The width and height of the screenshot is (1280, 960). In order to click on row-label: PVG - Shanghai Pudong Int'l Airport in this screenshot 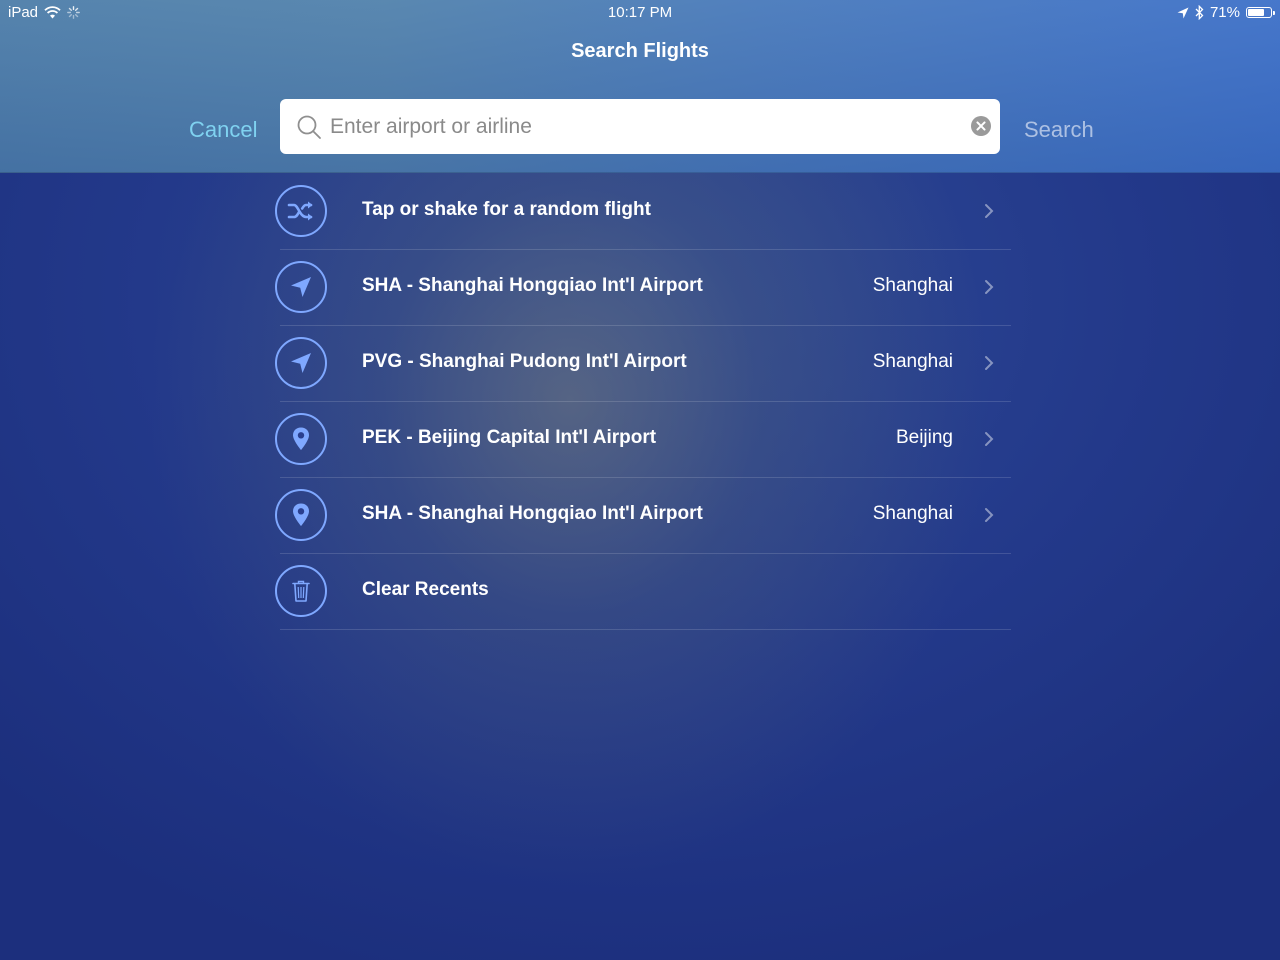, I will do `click(524, 361)`.